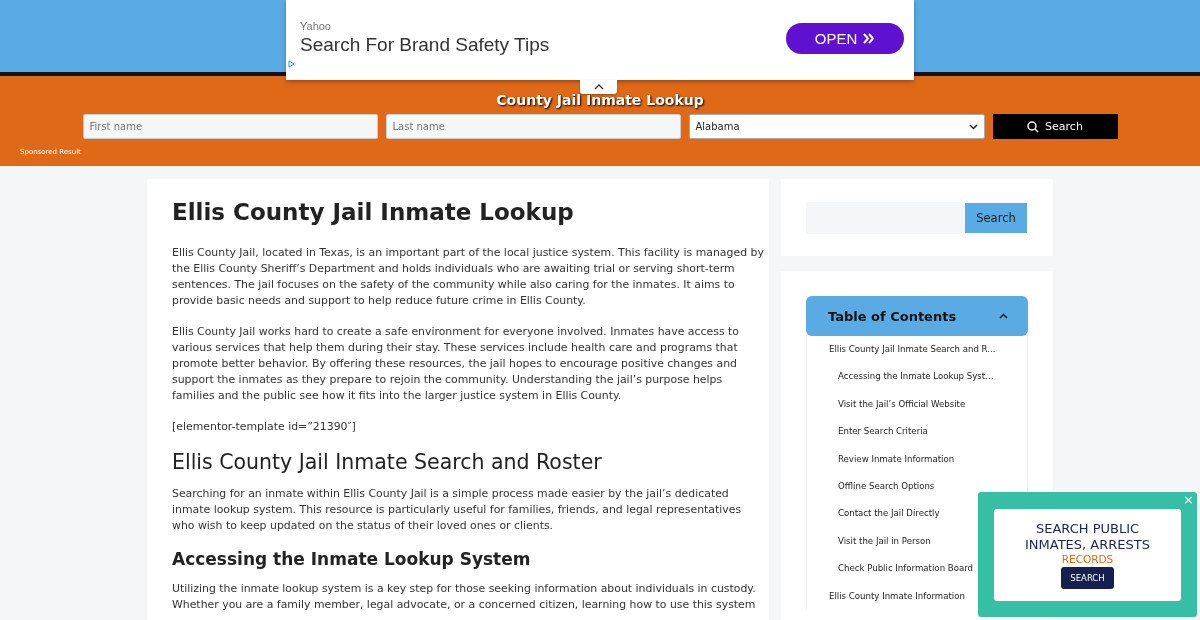  Describe the element at coordinates (1087, 545) in the screenshot. I see `promo-text: INMATES, ARRESTS` at that location.